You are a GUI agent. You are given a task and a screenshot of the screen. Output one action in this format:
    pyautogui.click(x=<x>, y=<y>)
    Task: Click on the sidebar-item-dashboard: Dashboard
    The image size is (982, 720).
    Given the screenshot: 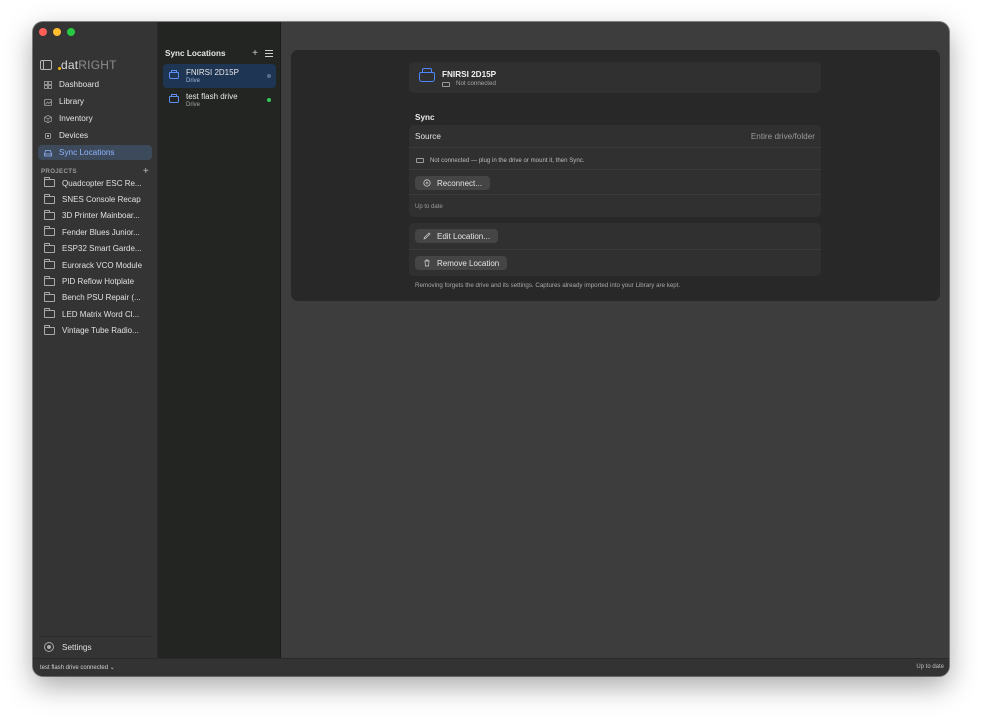 What is the action you would take?
    pyautogui.click(x=95, y=84)
    